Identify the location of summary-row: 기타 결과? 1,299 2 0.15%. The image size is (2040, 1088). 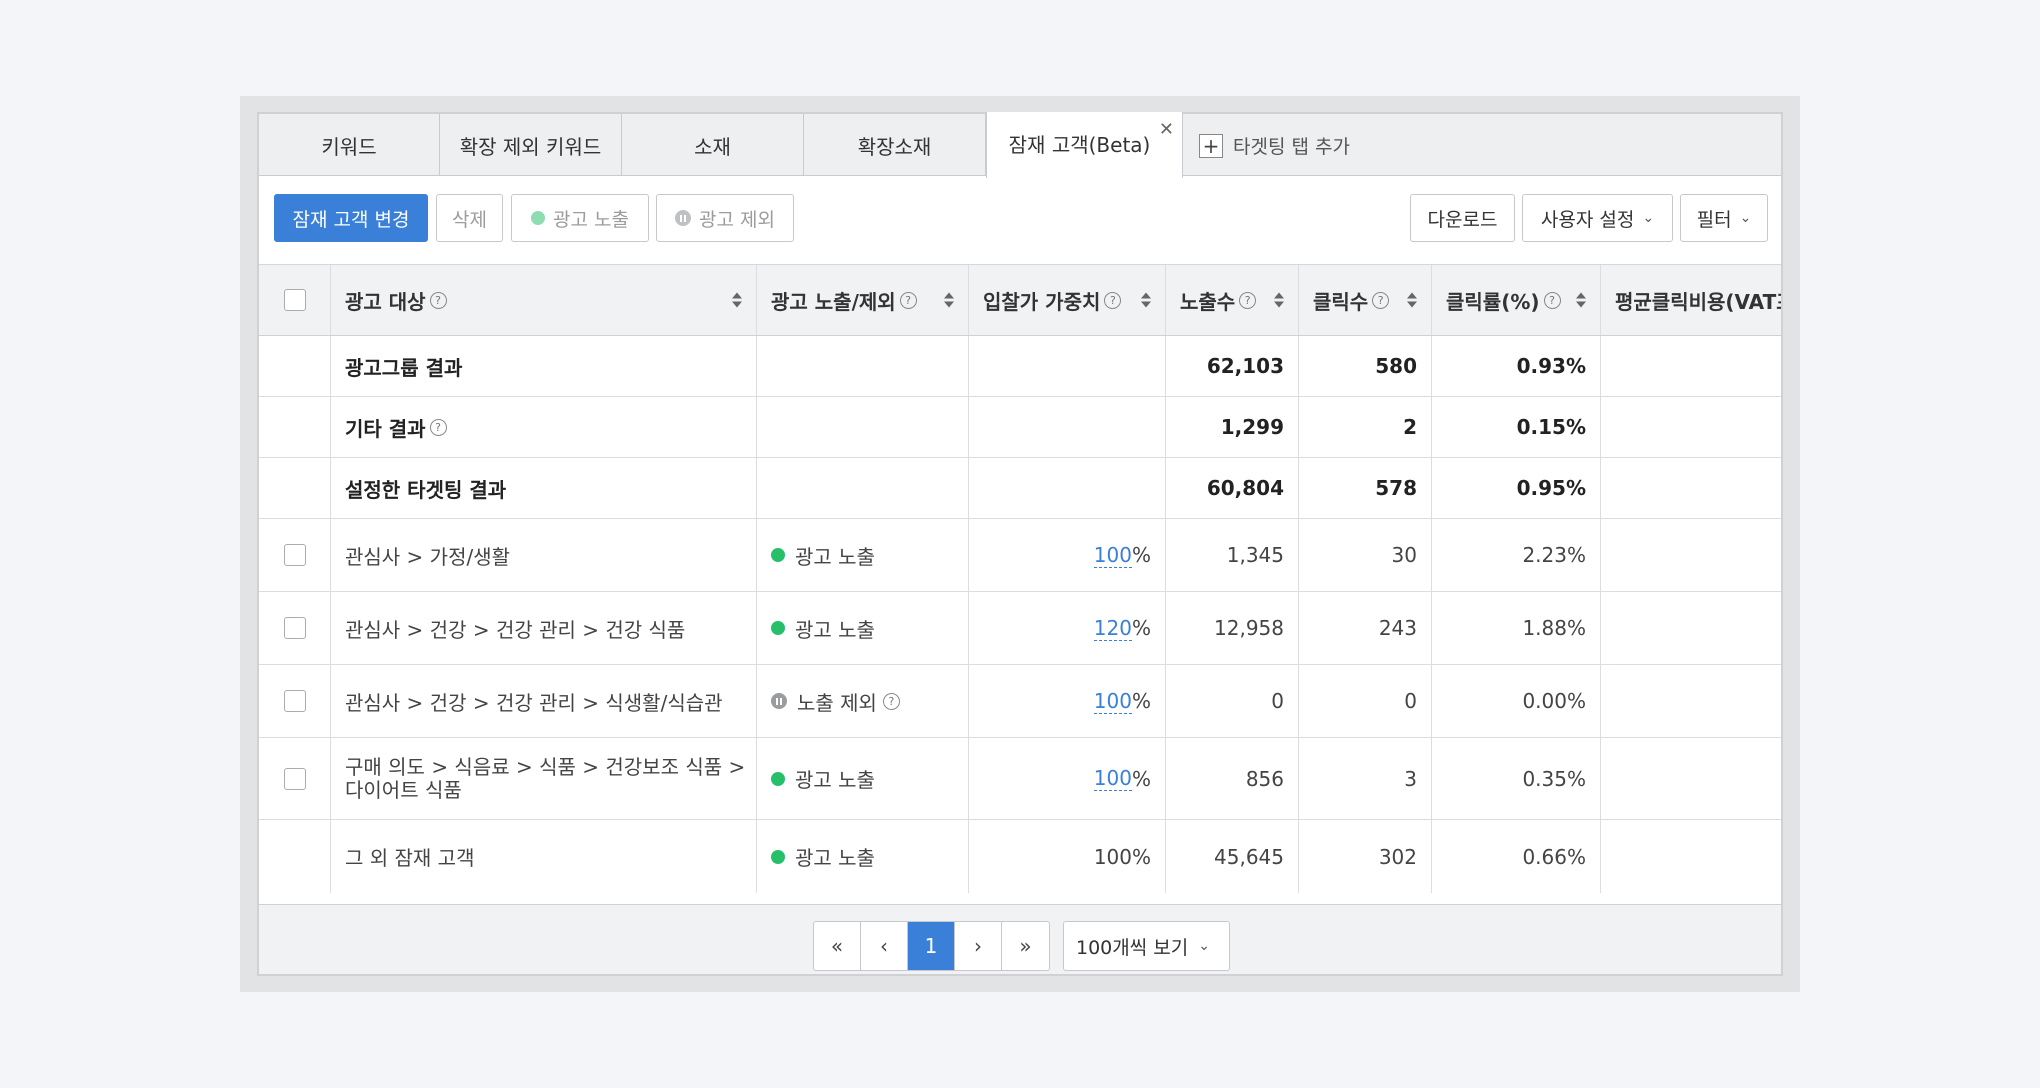
(1020, 427).